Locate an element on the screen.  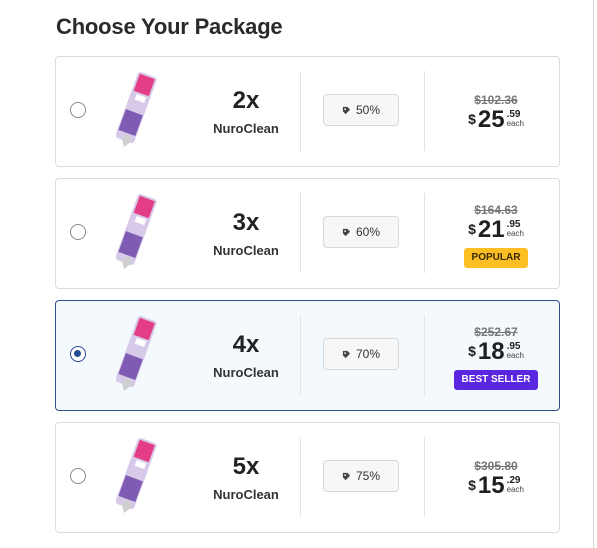
new-price: $ 15 .29 each is located at coordinates (496, 486).